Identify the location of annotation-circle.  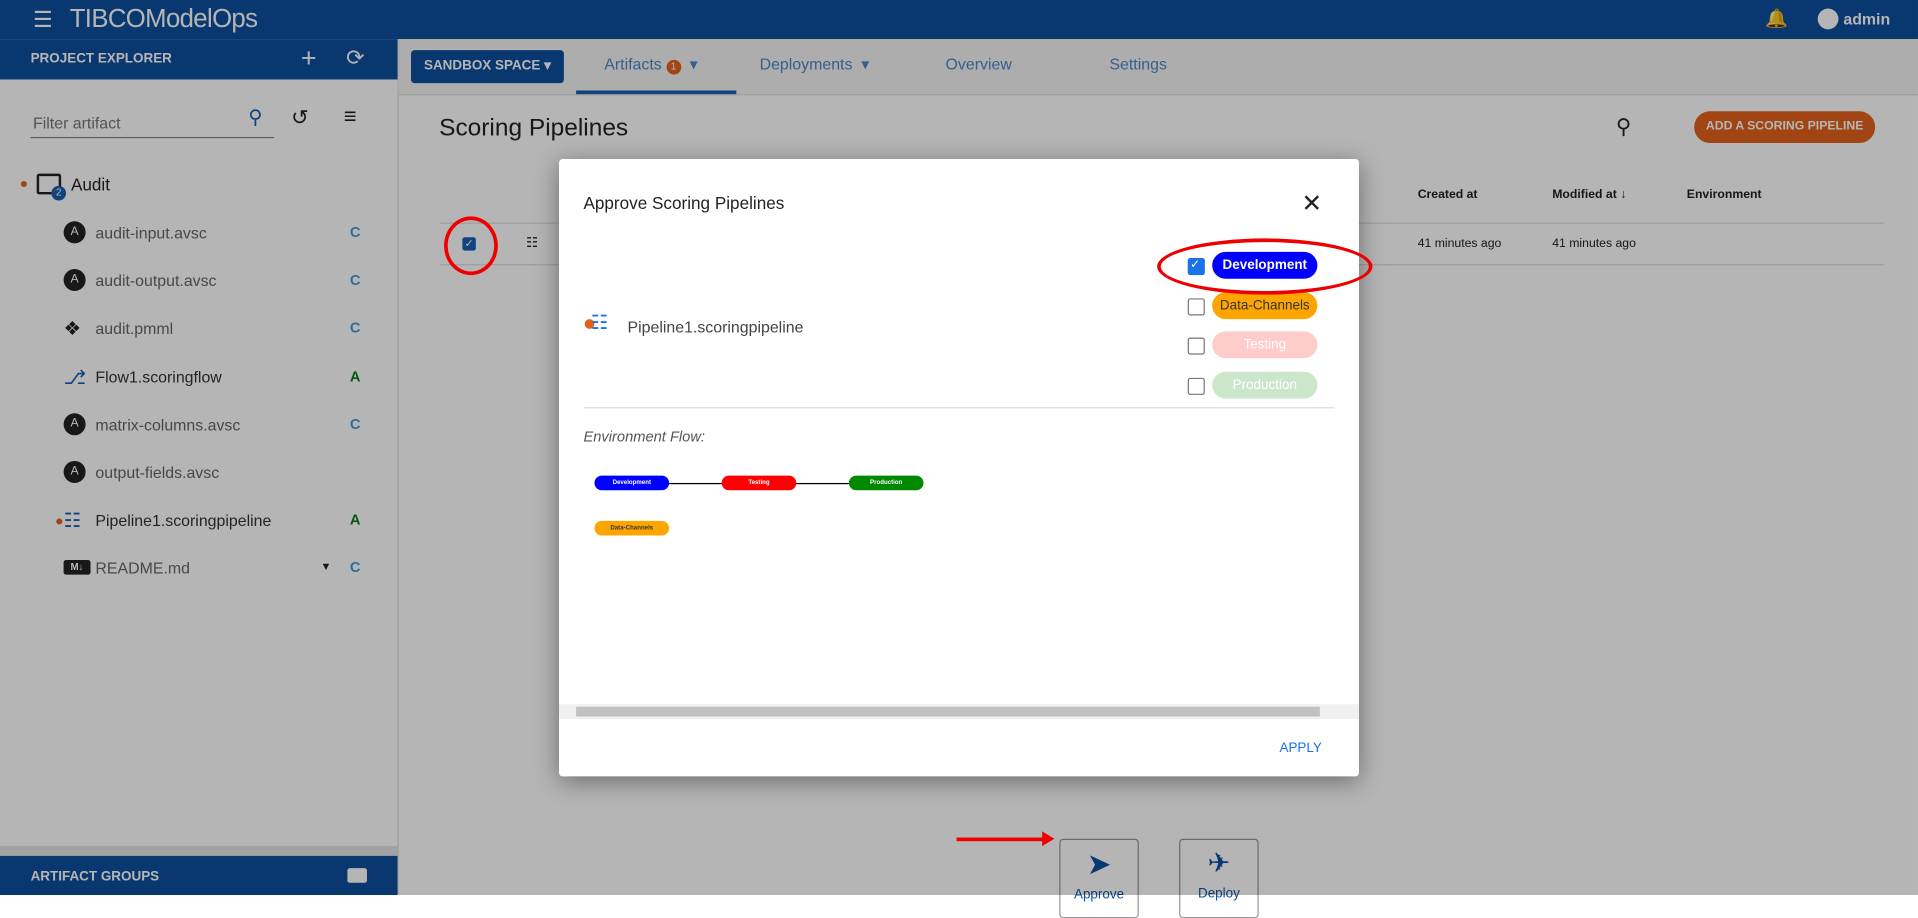
(471, 246).